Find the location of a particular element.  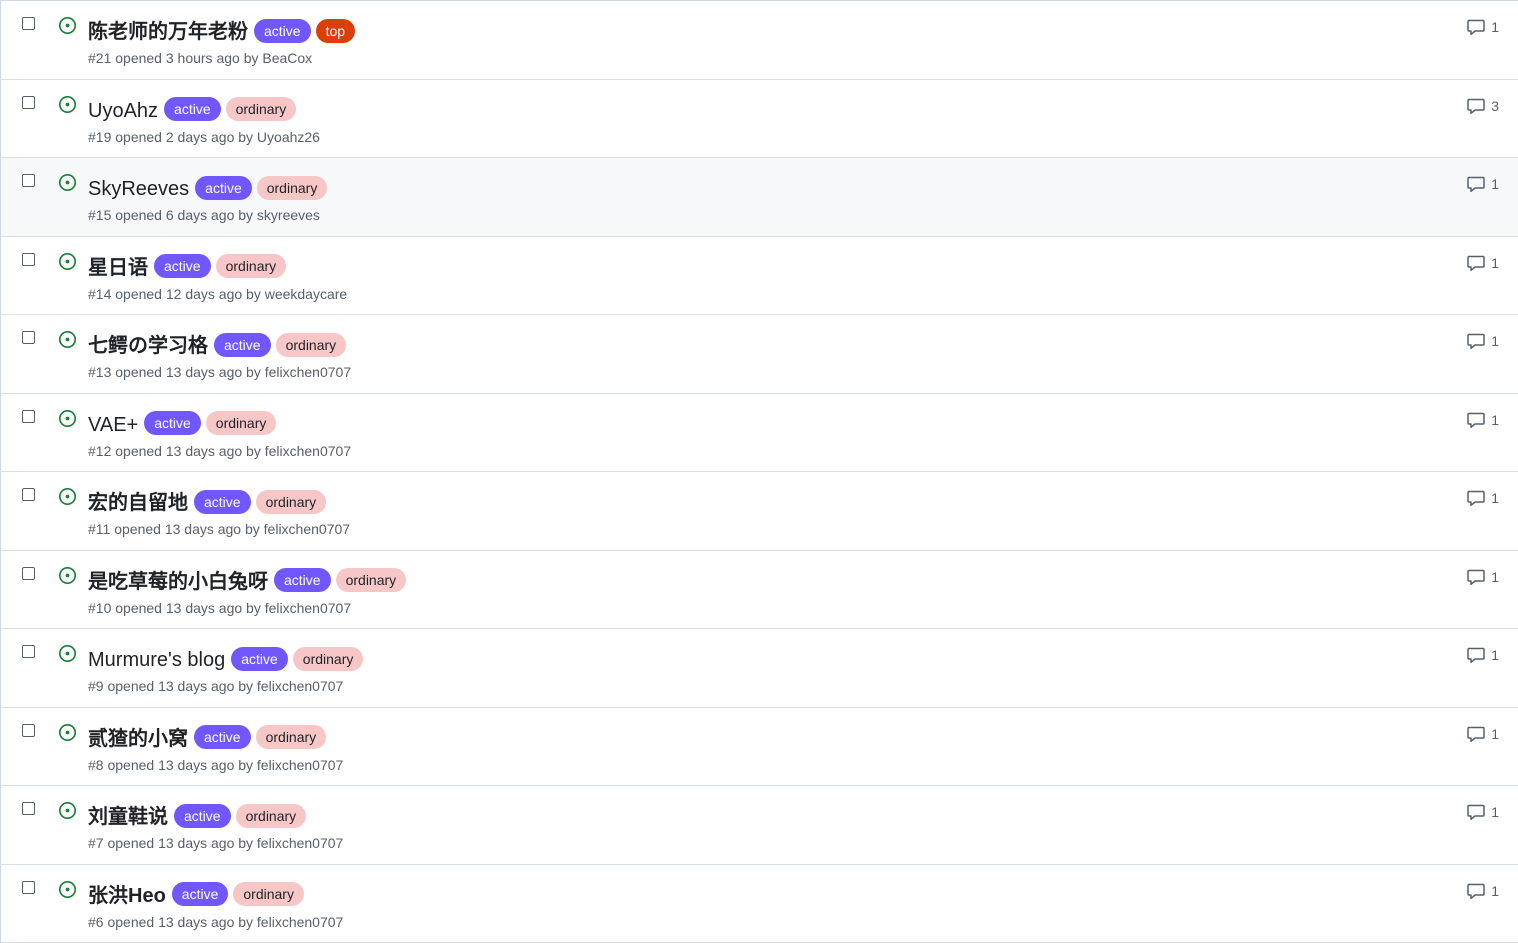

label-group: activetop is located at coordinates (307, 31).